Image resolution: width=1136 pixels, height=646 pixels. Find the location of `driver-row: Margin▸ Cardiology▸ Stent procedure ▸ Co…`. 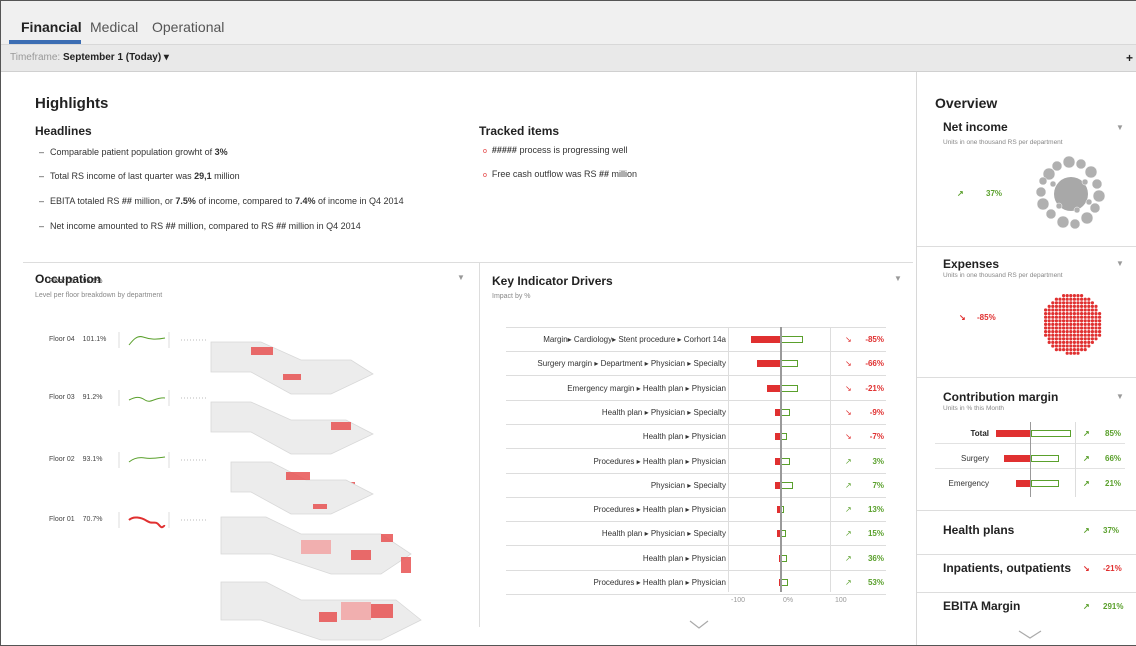

driver-row: Margin▸ Cardiology▸ Stent procedure ▸ Co… is located at coordinates (696, 340).